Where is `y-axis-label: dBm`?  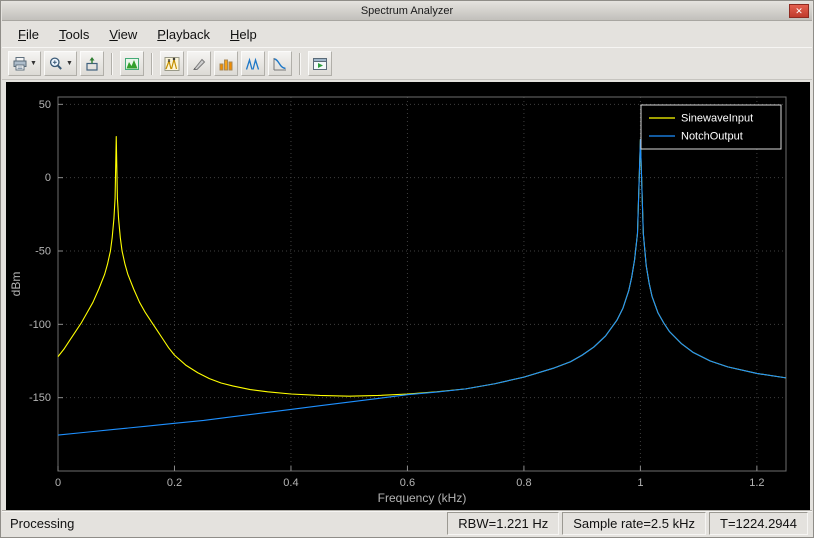
y-axis-label: dBm is located at coordinates (16, 284).